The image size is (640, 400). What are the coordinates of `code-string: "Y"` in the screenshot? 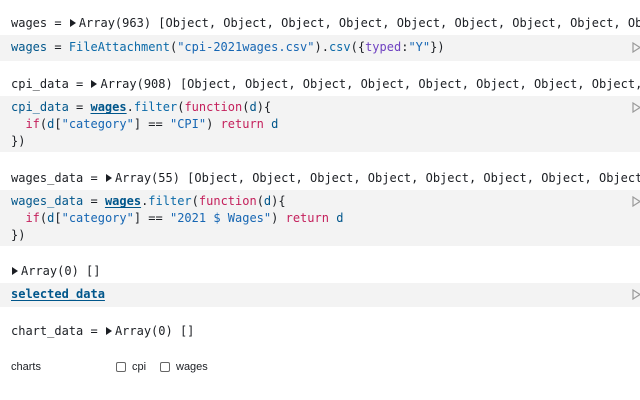 It's located at (419, 47).